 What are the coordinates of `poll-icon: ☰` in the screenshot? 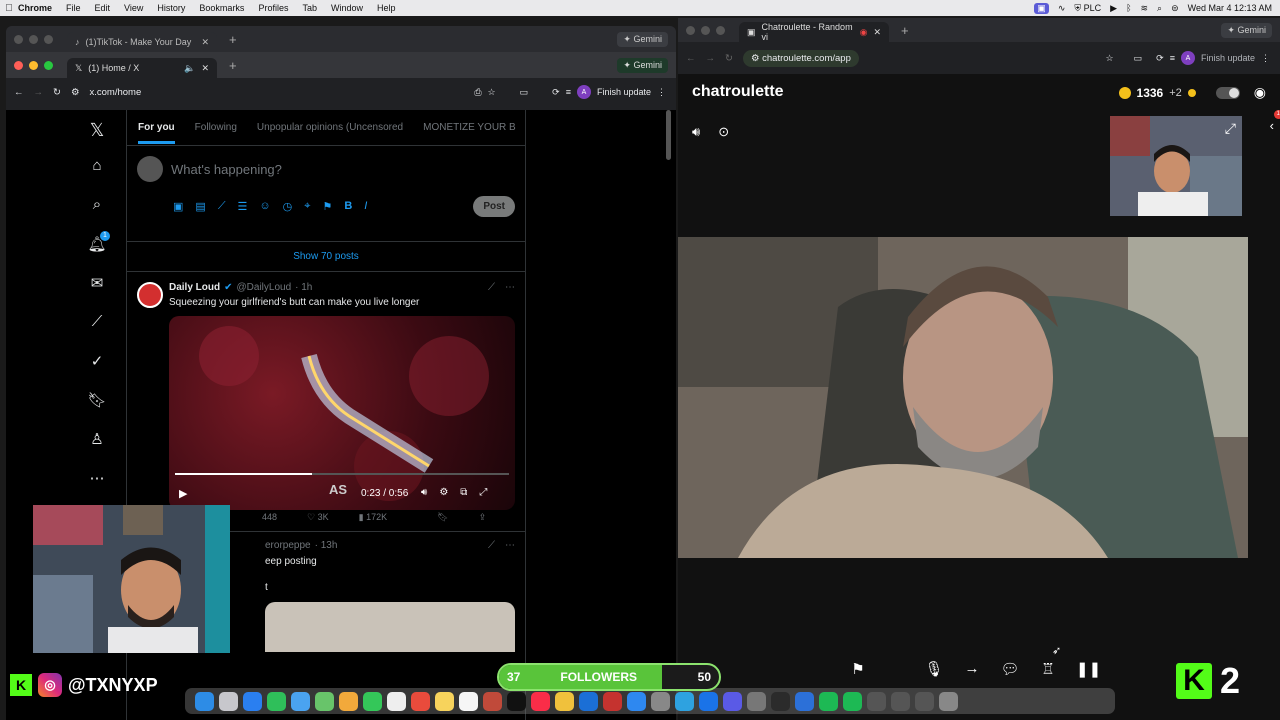 It's located at (243, 206).